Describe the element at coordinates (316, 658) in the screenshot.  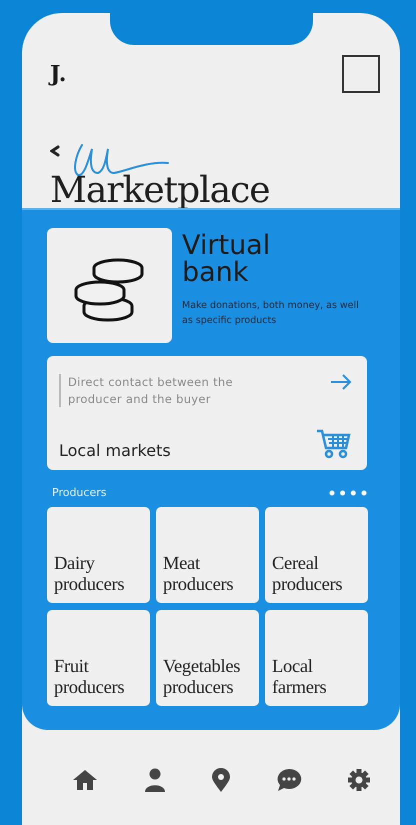
I see `producer-tile: Local farmers` at that location.